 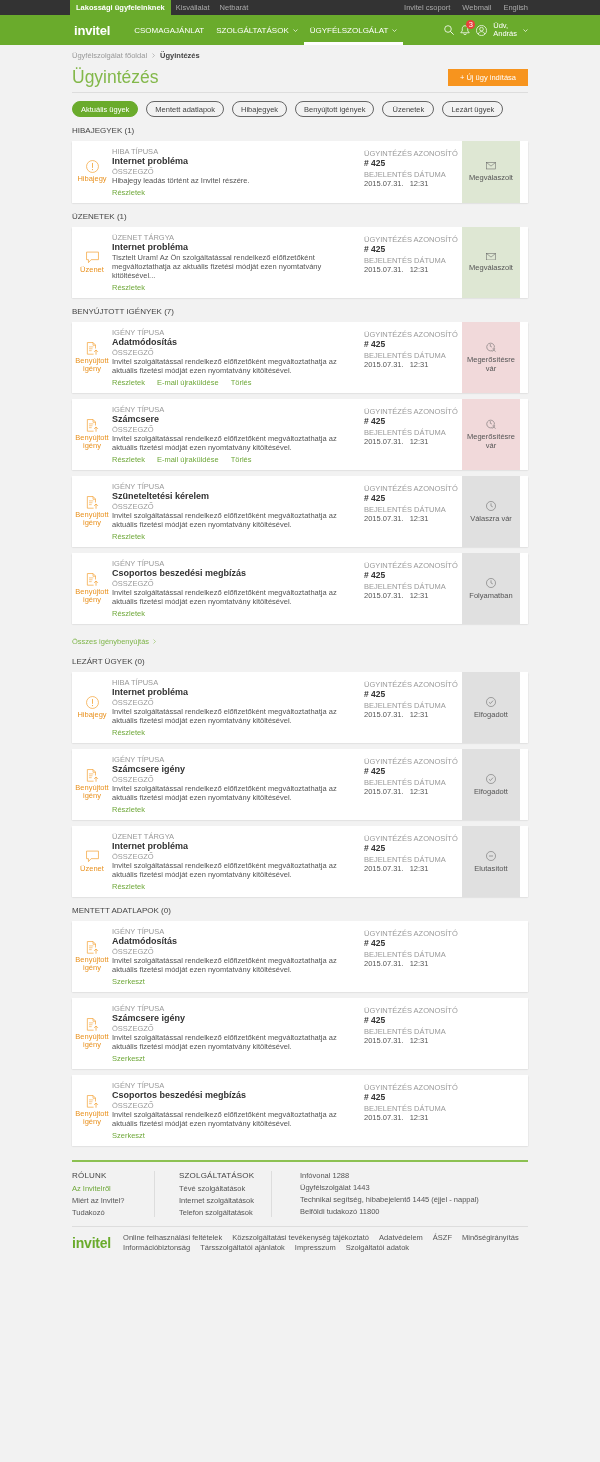 What do you see at coordinates (109, 662) in the screenshot?
I see `section-heading: LEZÁRT ÜGYEK (0)` at bounding box center [109, 662].